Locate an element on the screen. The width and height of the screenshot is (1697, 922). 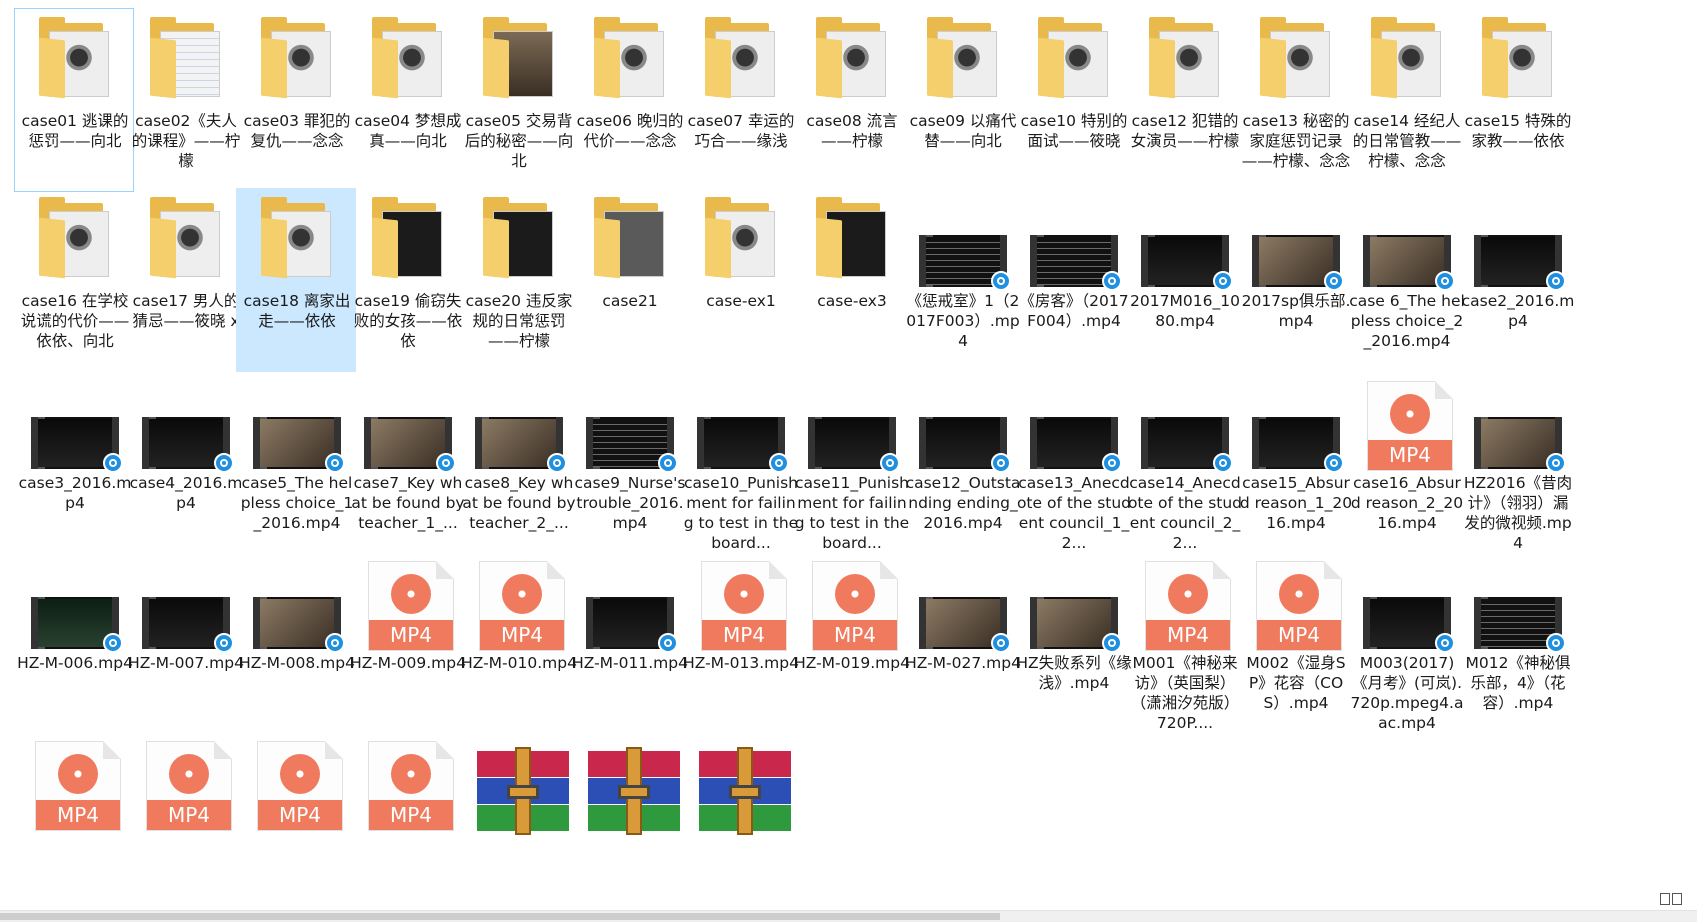
item-label: case04 梦想成真——向北 is located at coordinates (408, 131).